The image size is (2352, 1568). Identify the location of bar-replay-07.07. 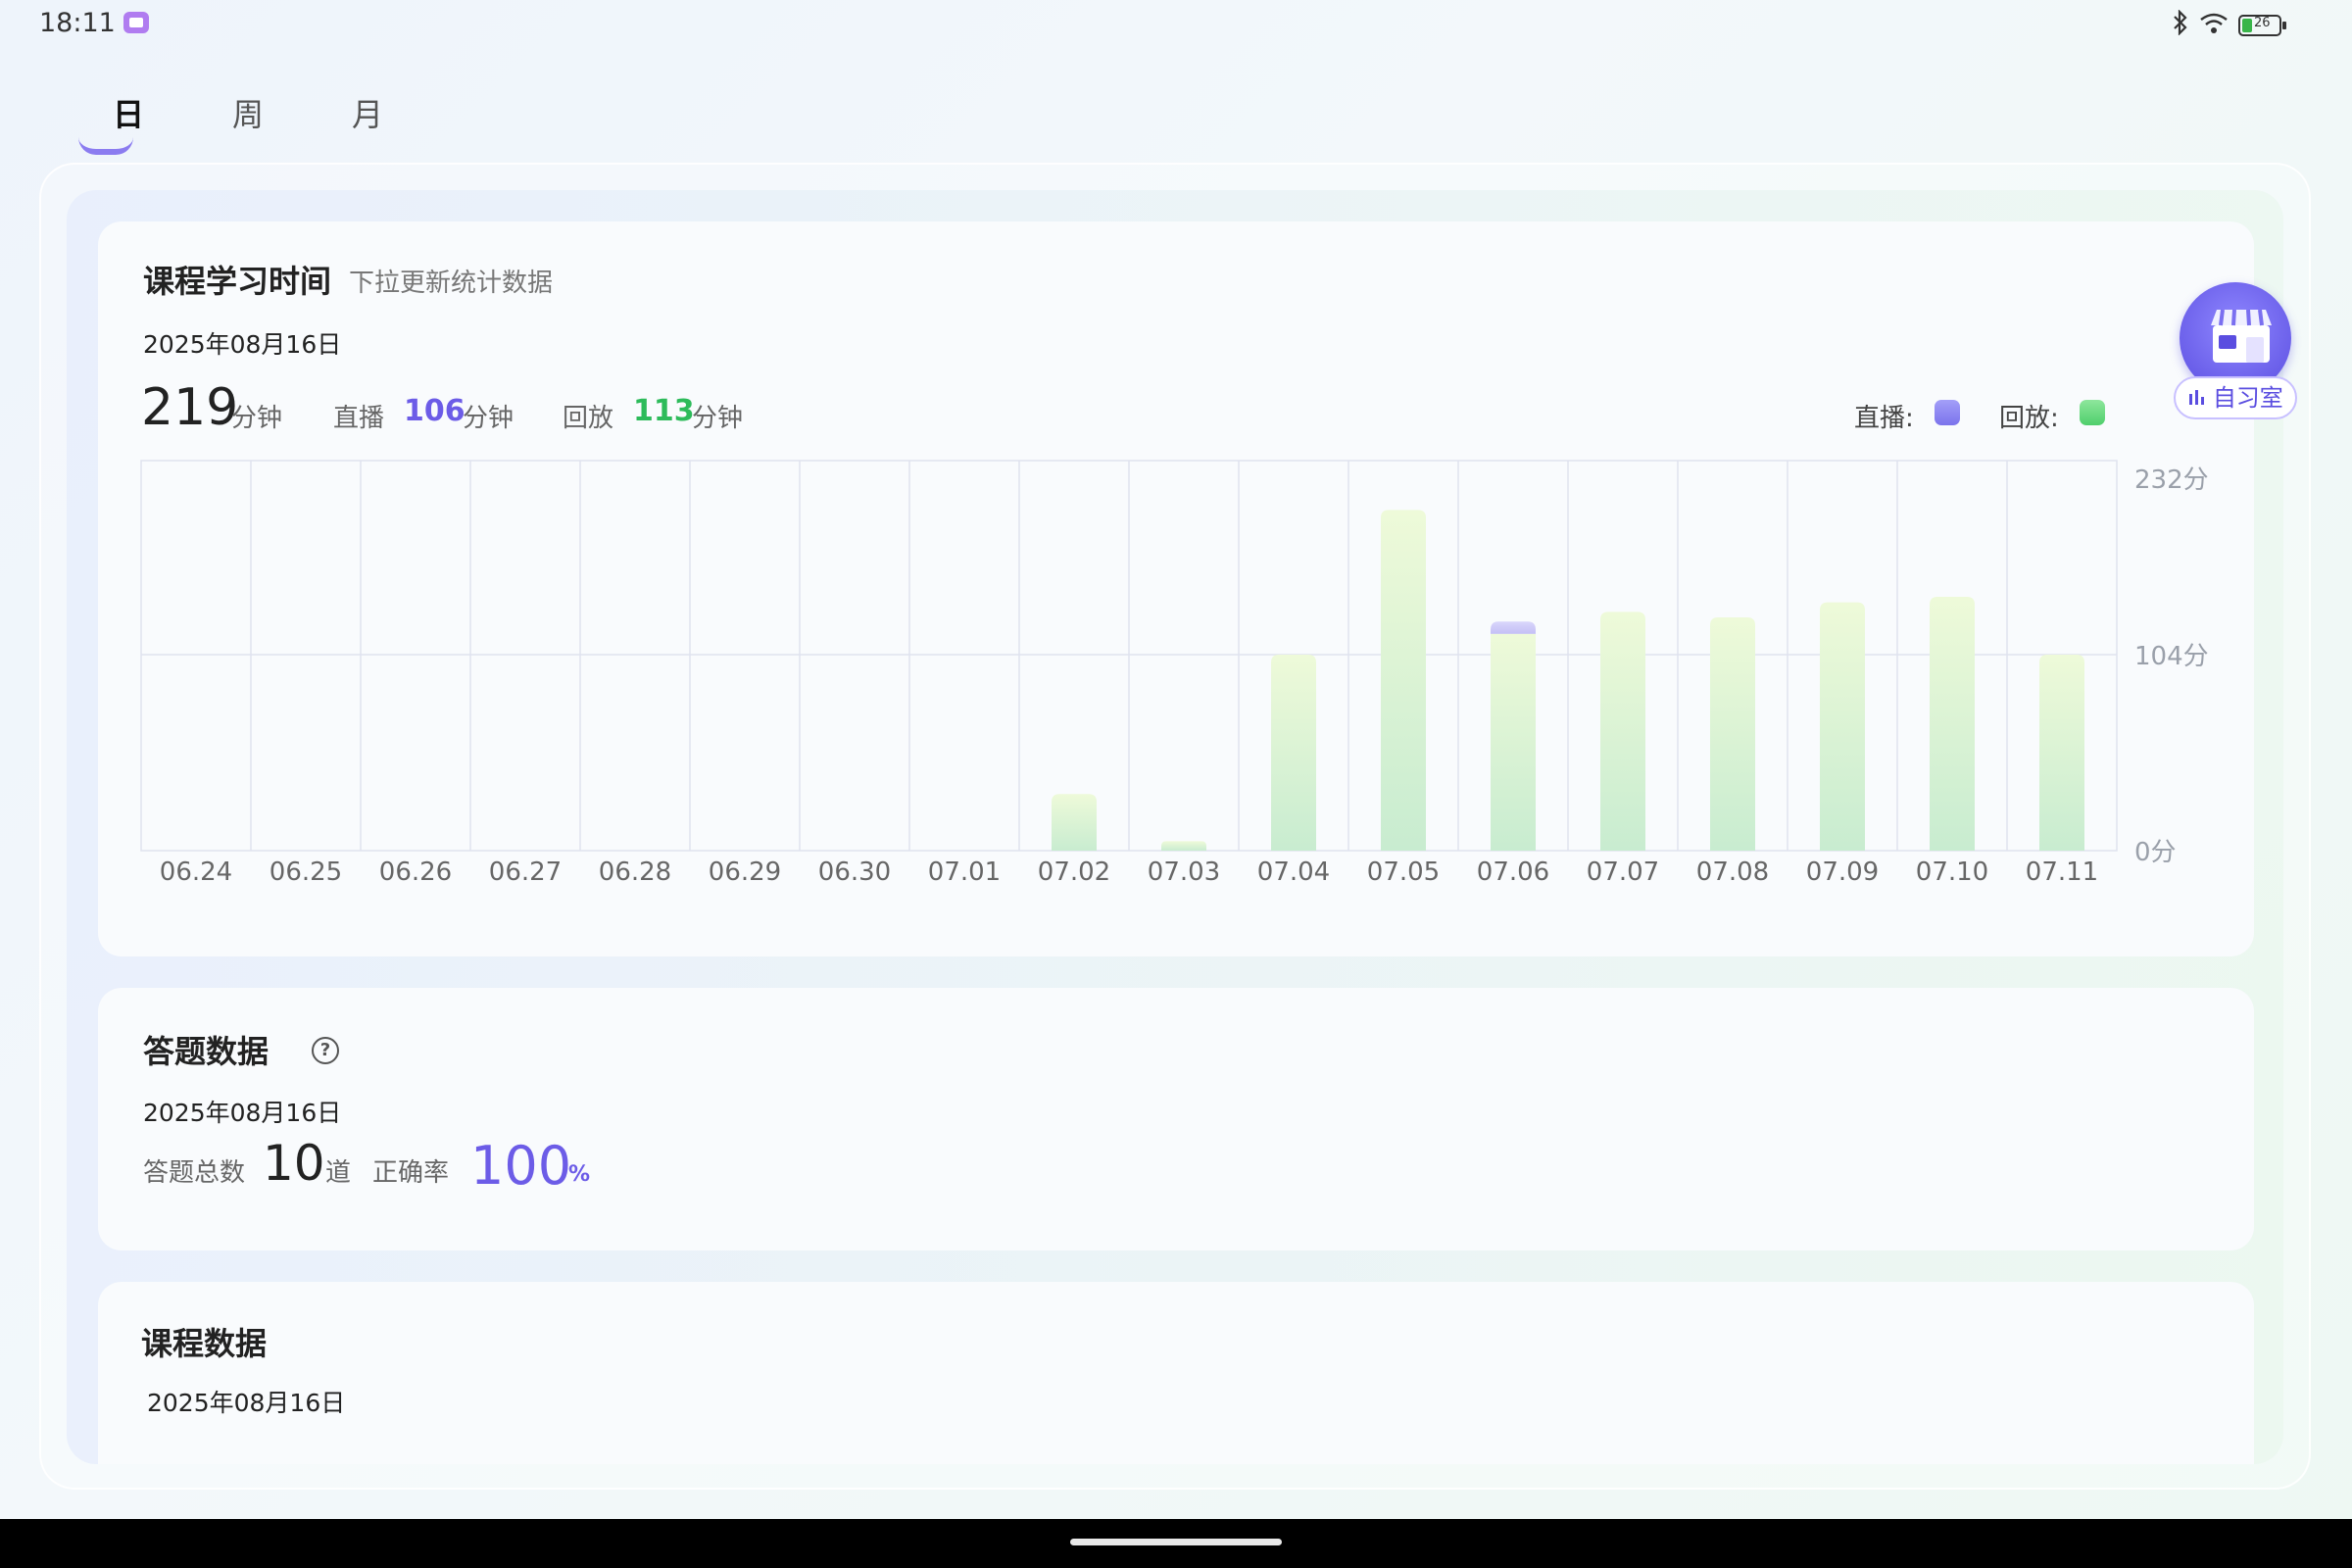
(1622, 731).